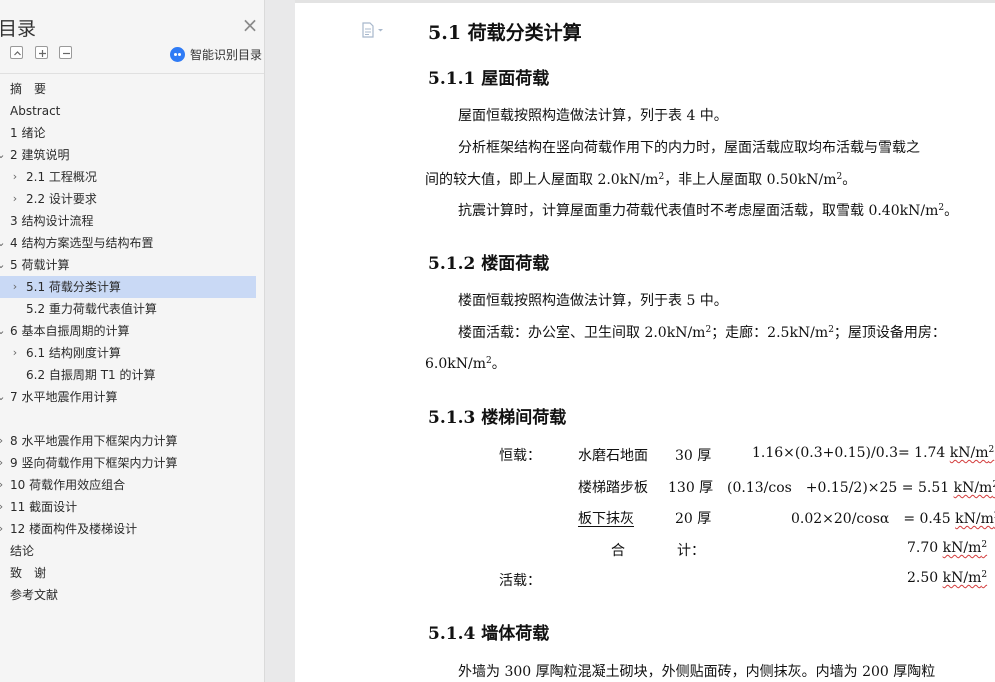 This screenshot has height=682, width=995. I want to click on outline-item-label: 1 绪论, so click(28, 133).